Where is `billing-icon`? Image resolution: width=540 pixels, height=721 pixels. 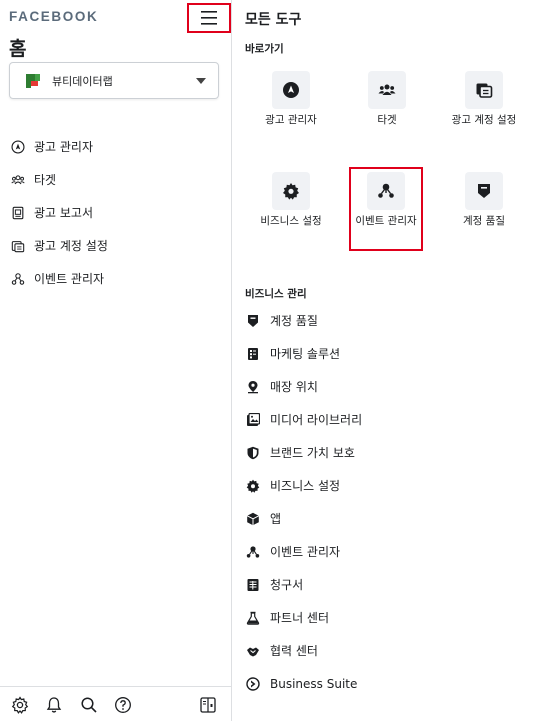 billing-icon is located at coordinates (253, 585).